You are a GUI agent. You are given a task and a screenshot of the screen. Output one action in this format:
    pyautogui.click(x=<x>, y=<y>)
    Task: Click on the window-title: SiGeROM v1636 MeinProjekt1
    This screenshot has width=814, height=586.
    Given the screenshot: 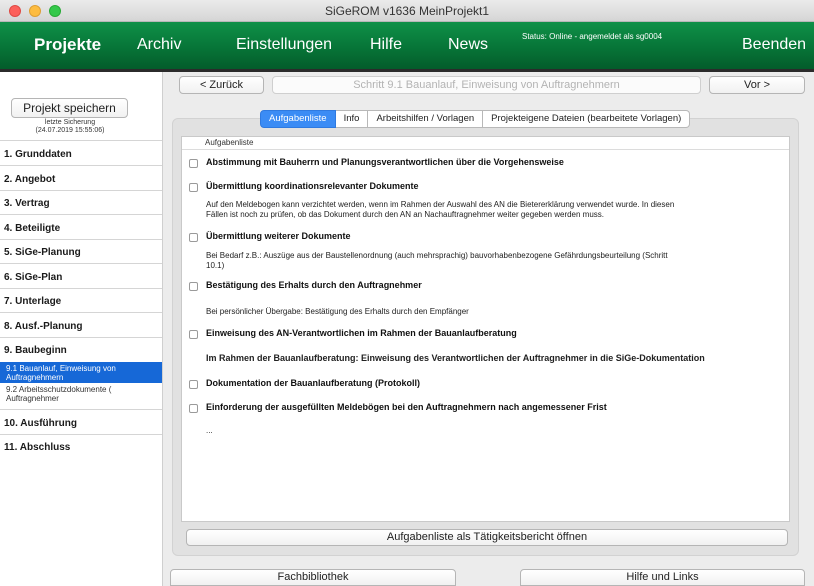 What is the action you would take?
    pyautogui.click(x=407, y=11)
    